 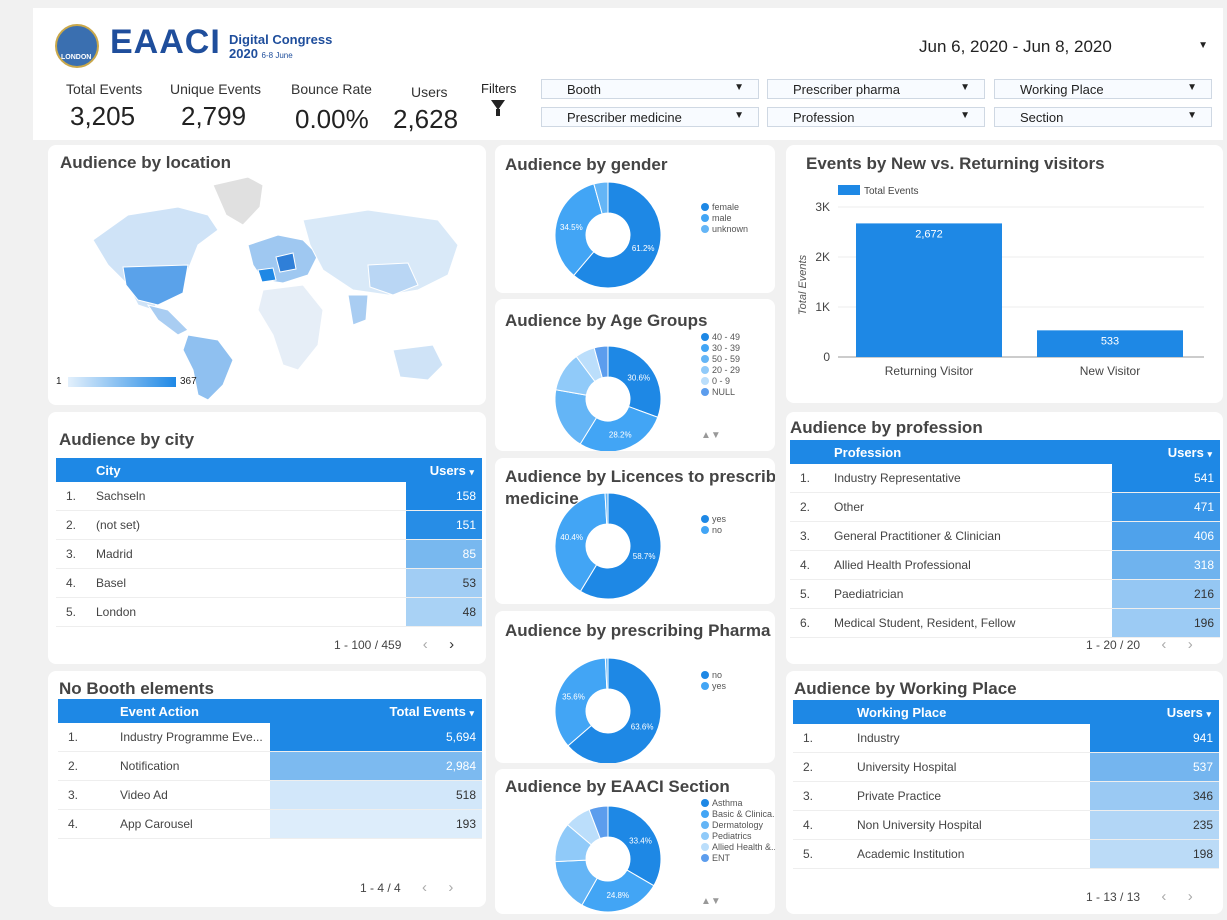 What do you see at coordinates (270, 795) in the screenshot?
I see `table-row: 3. Video Ad 518` at bounding box center [270, 795].